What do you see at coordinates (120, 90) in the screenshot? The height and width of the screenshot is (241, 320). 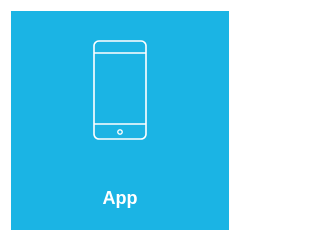 I see `smartphone-icon` at bounding box center [120, 90].